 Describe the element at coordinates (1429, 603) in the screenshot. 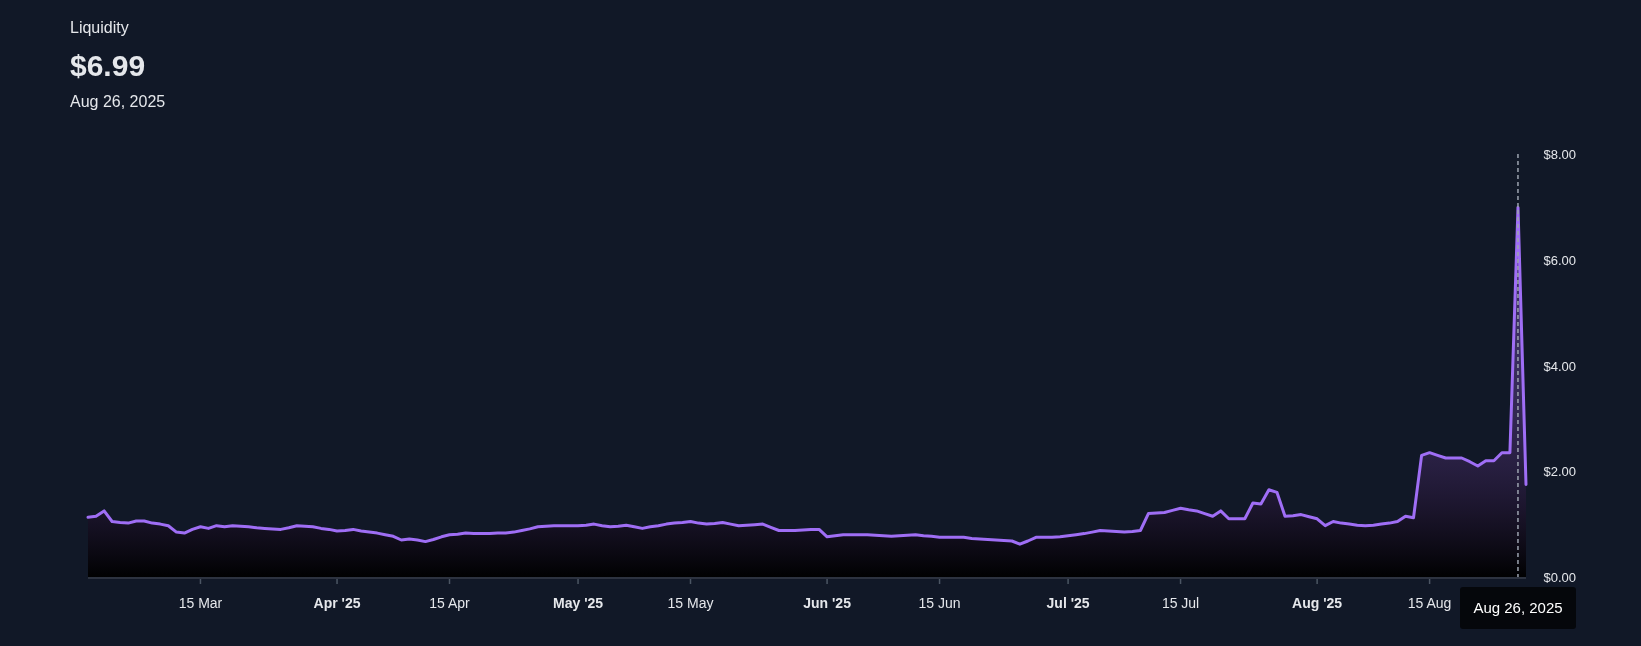

I see `x-axis-label: 15 Aug` at that location.